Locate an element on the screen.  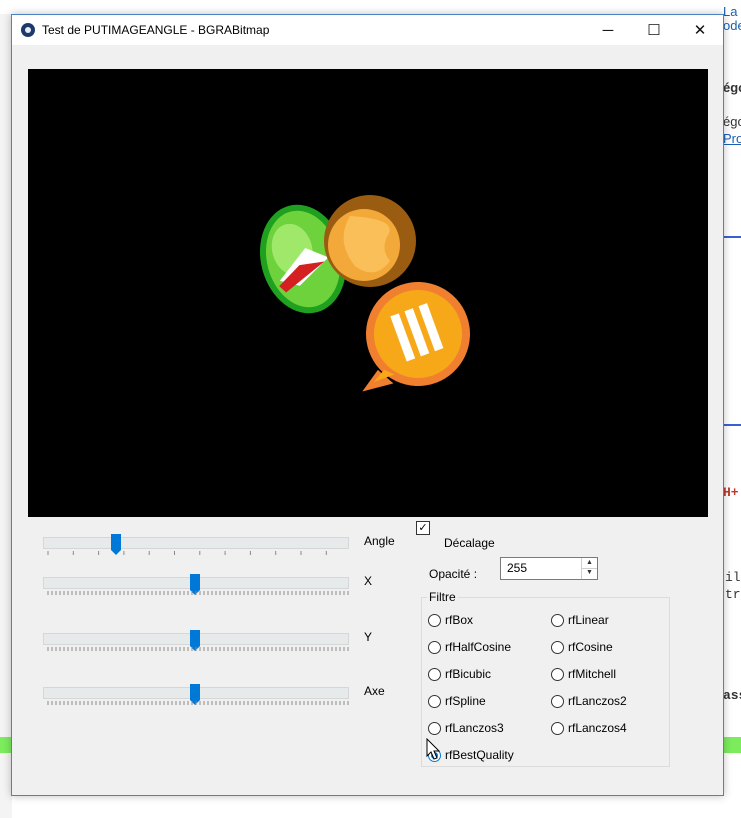
background-text: La balis is located at coordinates (732, 11).